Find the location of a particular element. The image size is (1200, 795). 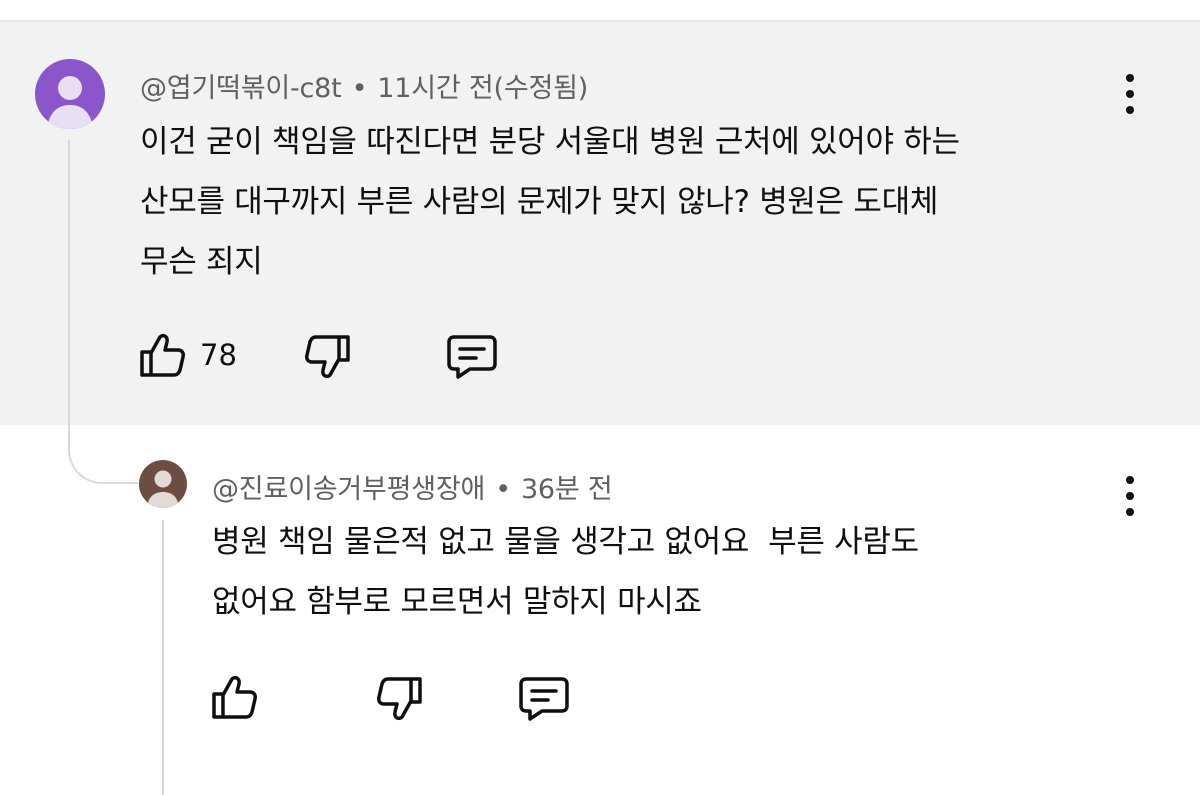

comment-meta: @엽기떡볶이-c8t • 11시간 전(수정됨) is located at coordinates (364, 85).